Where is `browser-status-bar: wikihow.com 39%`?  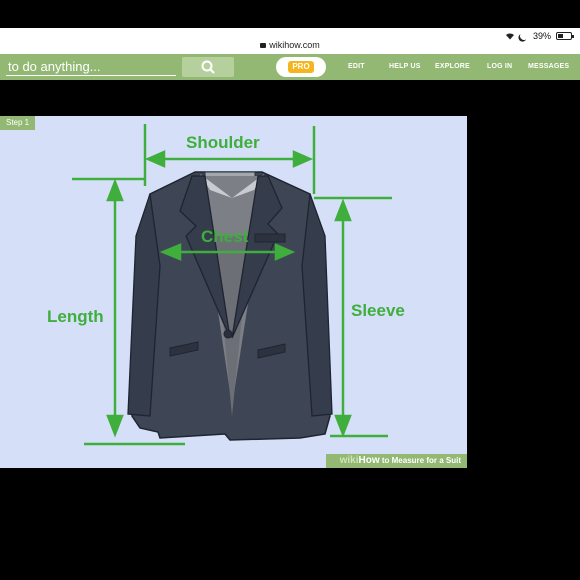 browser-status-bar: wikihow.com 39% is located at coordinates (290, 41).